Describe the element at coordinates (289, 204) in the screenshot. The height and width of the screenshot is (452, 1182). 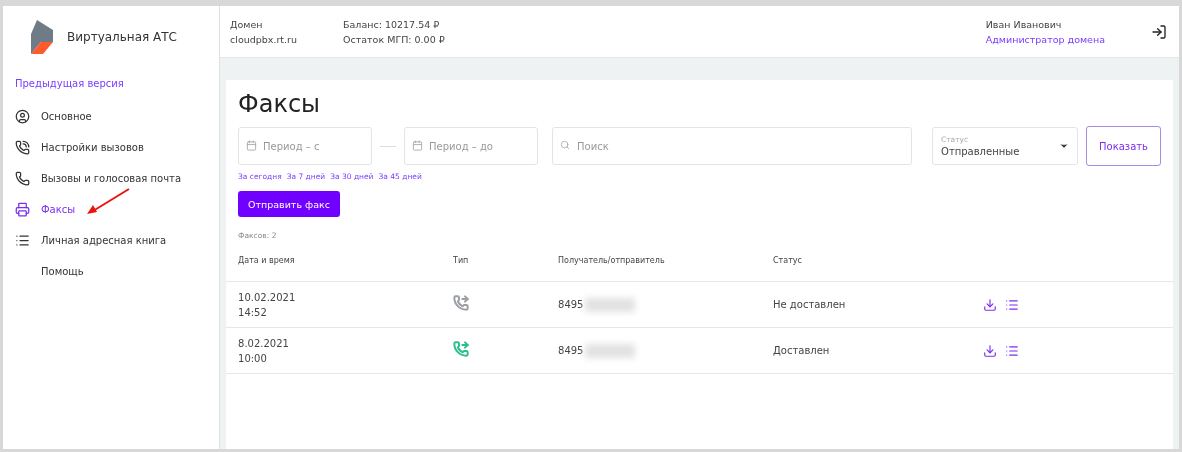
I see `send-fax-button: Отправить факс` at that location.